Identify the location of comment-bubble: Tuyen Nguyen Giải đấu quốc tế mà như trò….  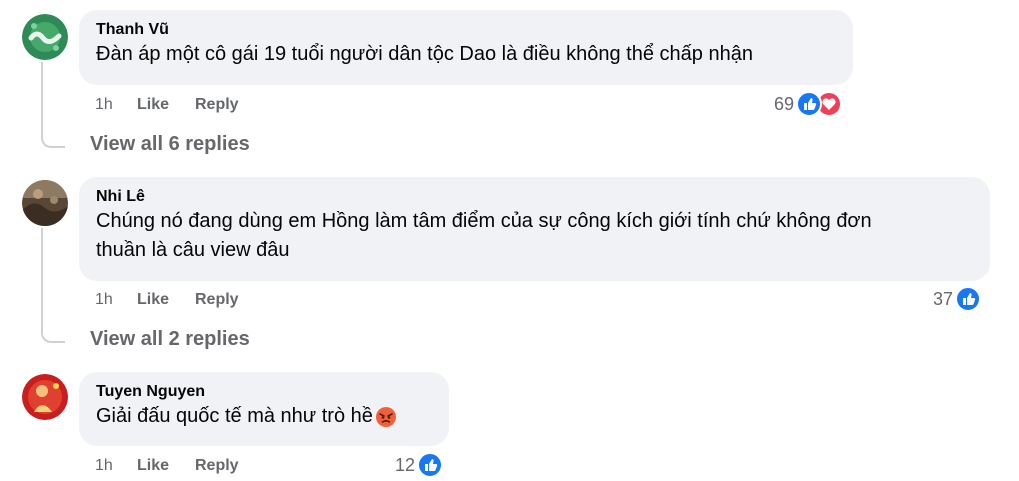
(264, 409).